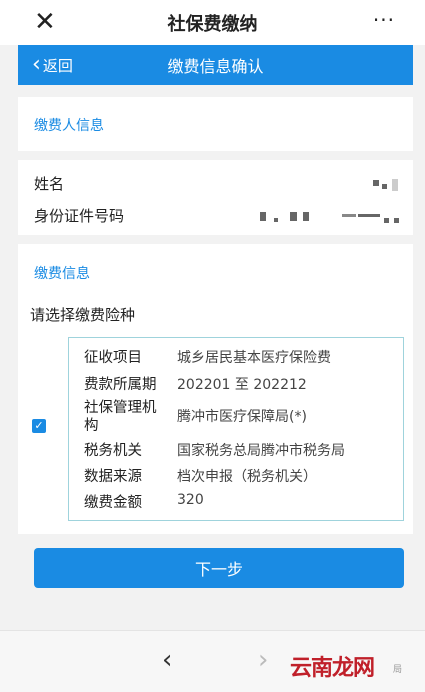 The height and width of the screenshot is (692, 425). What do you see at coordinates (120, 417) in the screenshot?
I see `detail-label: 社保管理机构` at bounding box center [120, 417].